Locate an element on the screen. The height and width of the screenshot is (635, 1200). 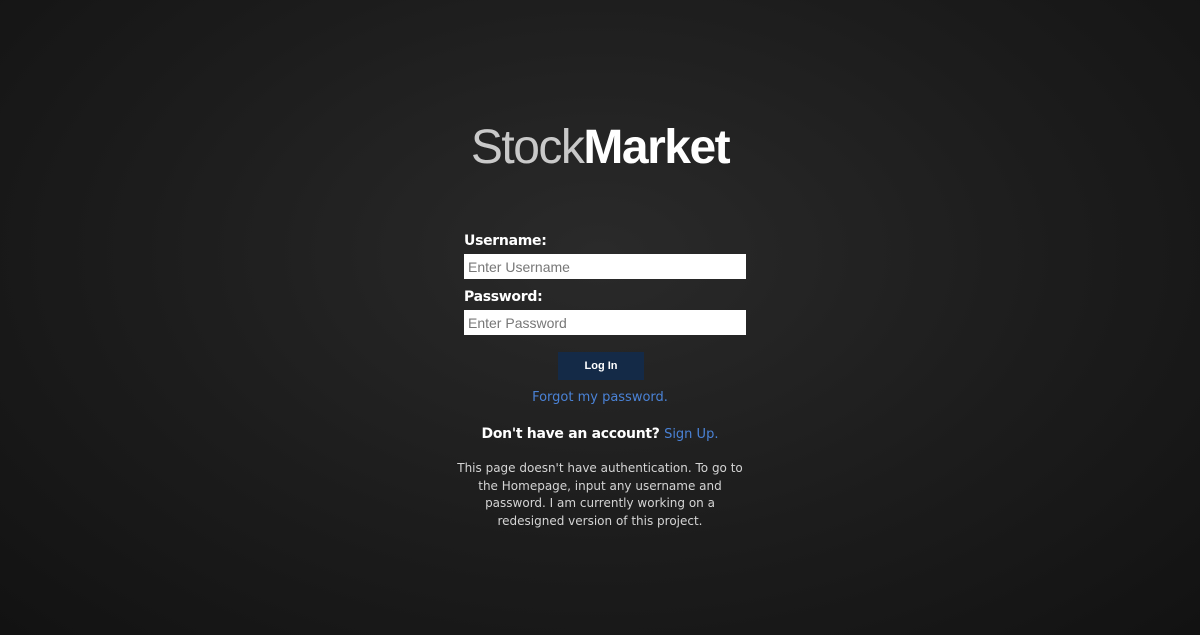
password-label: Password: is located at coordinates (503, 297).